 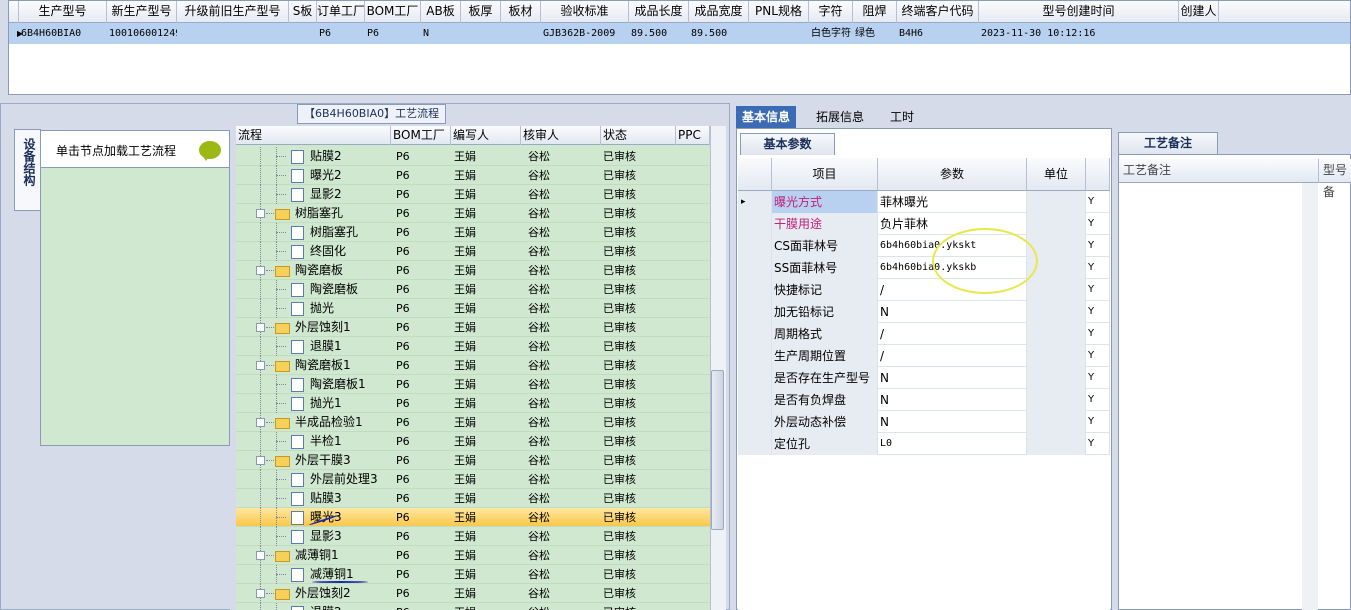 I want to click on column-header: 订单工厂, so click(x=341, y=12).